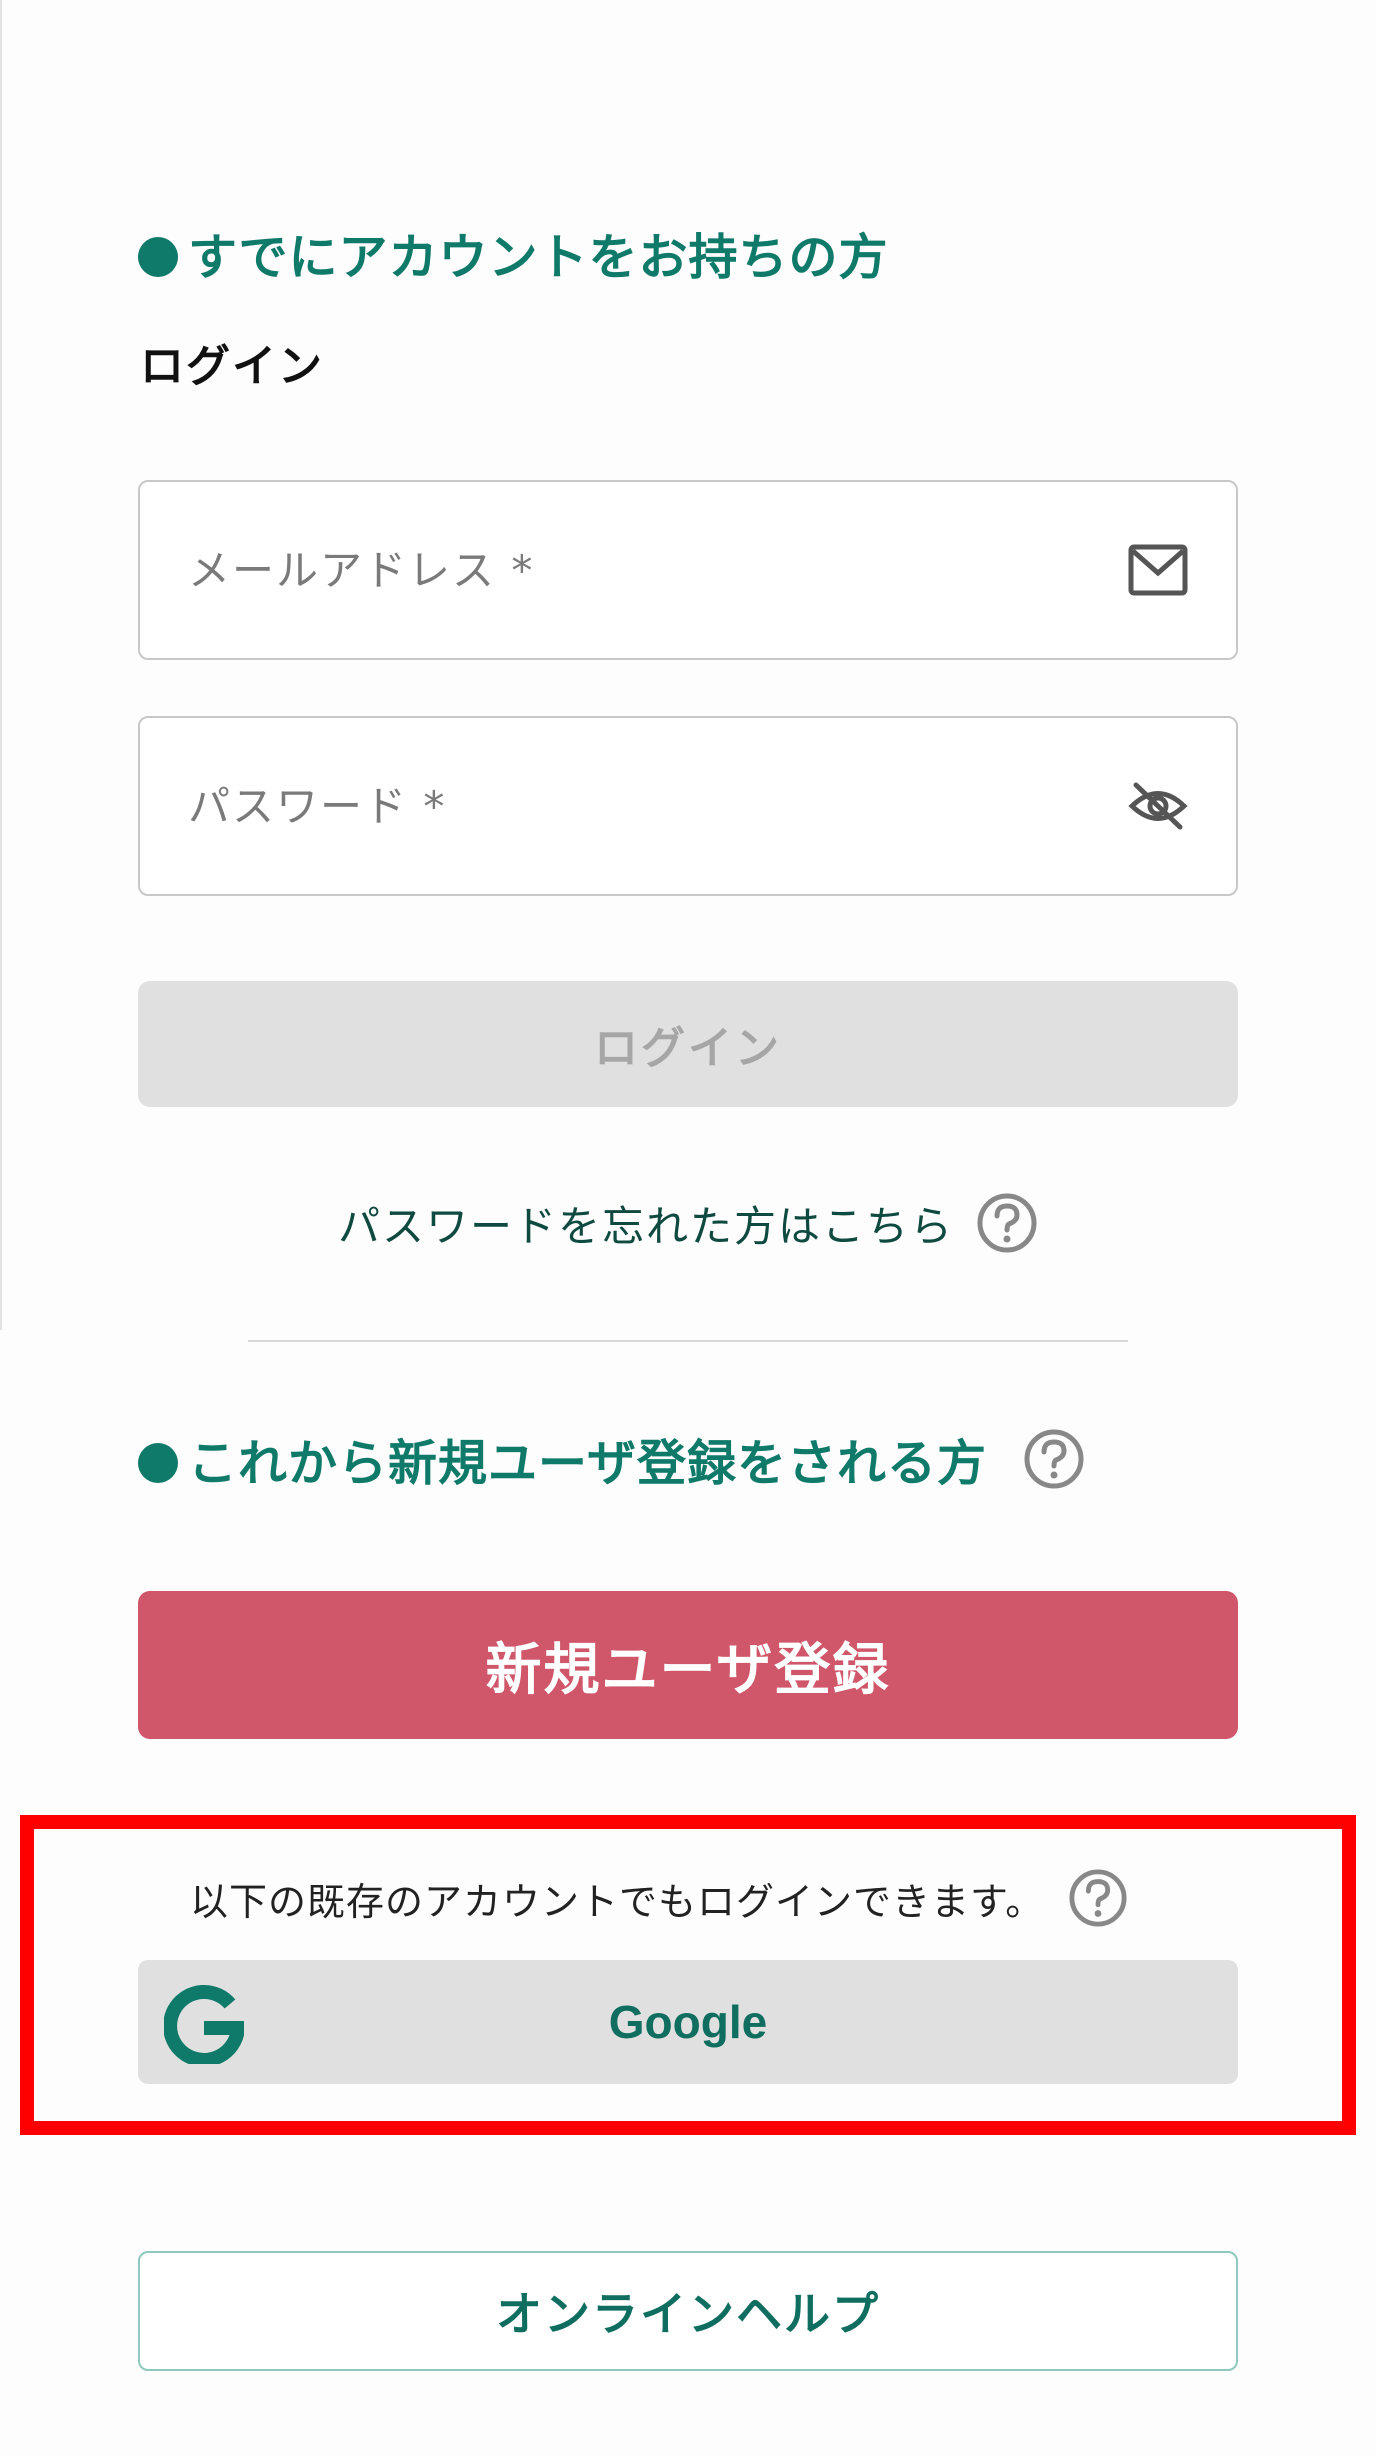 This screenshot has height=2455, width=1376. I want to click on existing-account-heading: すでにアカウントをお持ちの方, so click(513, 253).